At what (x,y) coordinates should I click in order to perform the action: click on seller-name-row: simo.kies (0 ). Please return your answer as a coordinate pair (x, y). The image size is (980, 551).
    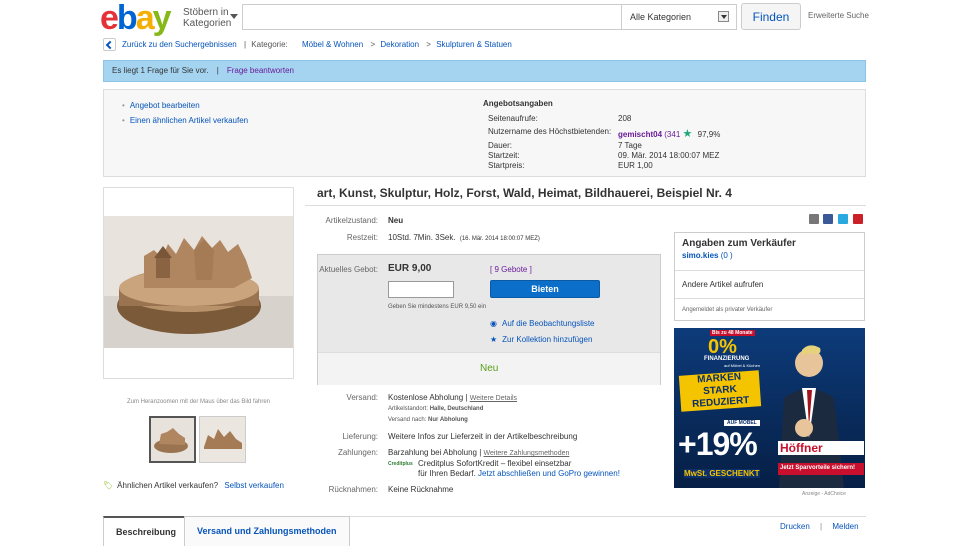
    Looking at the image, I should click on (707, 255).